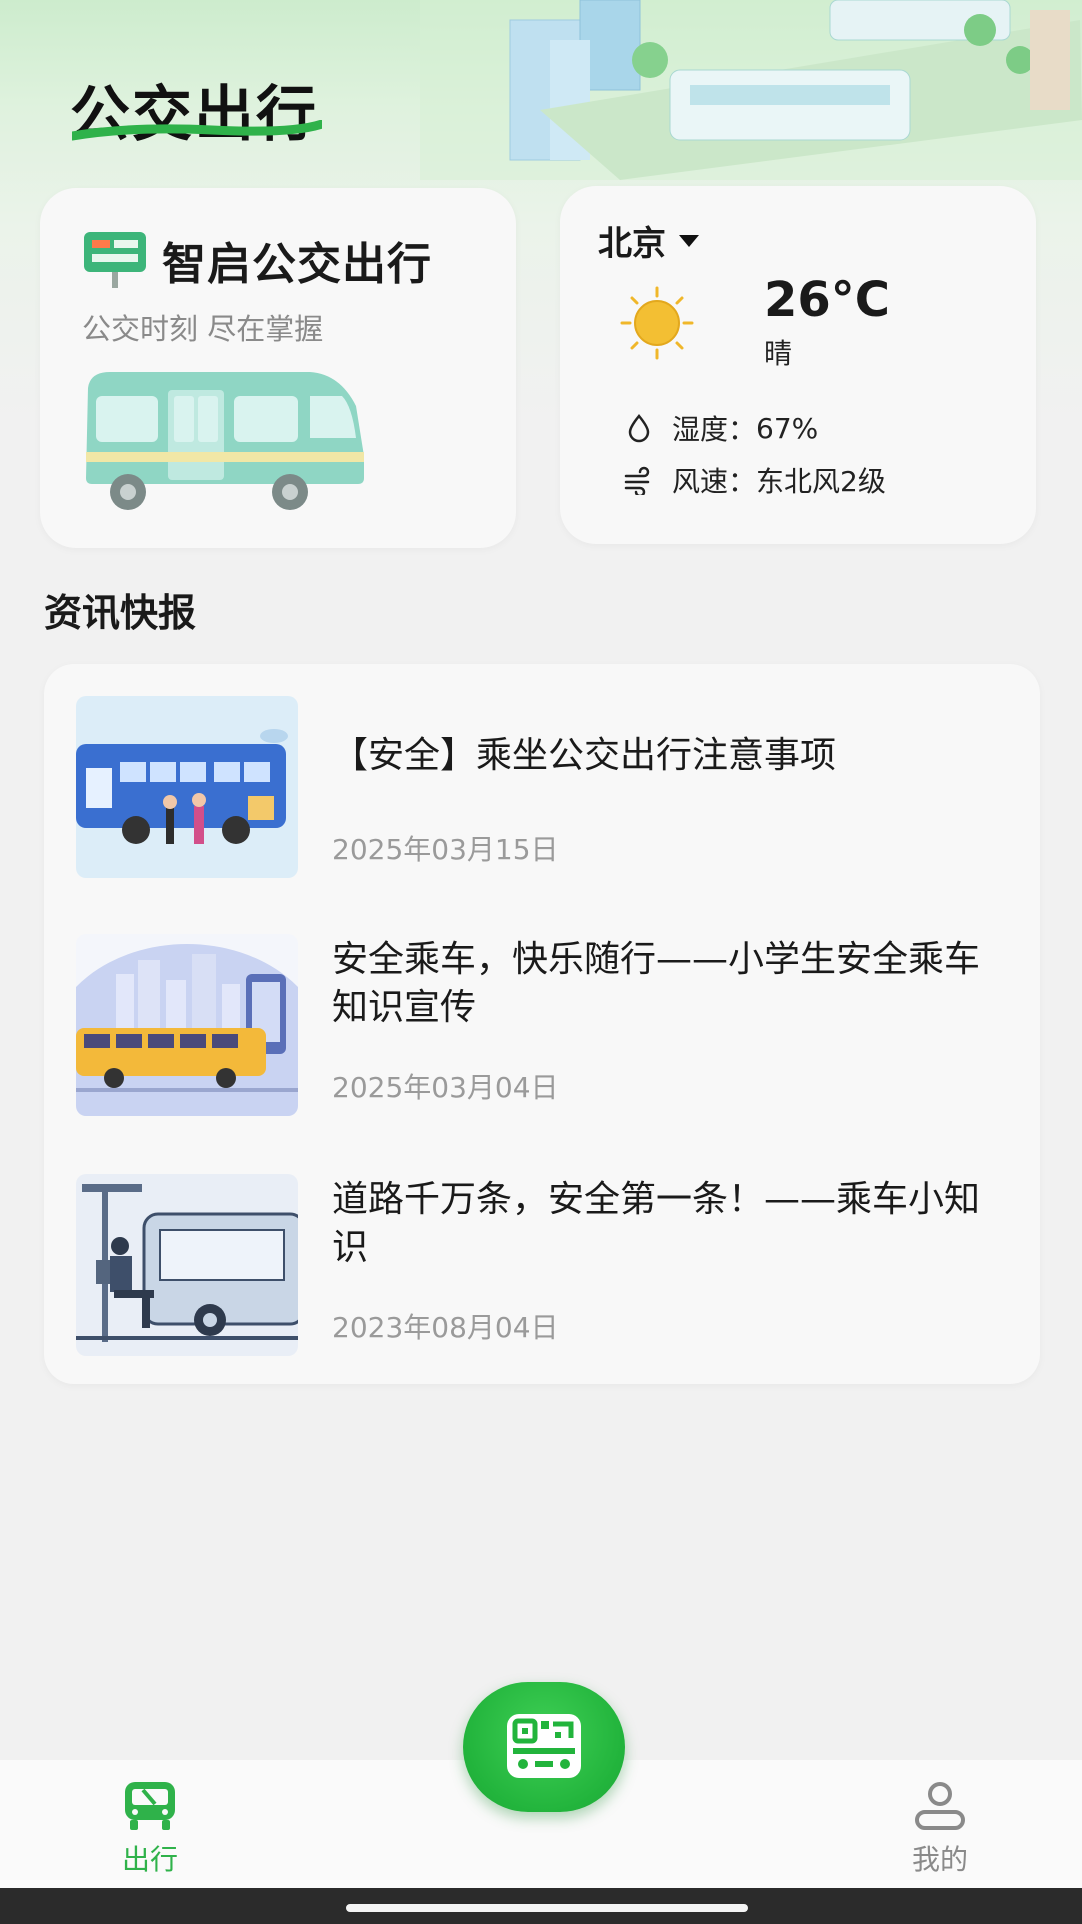 Image resolution: width=1082 pixels, height=1924 pixels. What do you see at coordinates (656, 983) in the screenshot?
I see `news-title: 安全乘车，快乐随行——小学生安全乘车知识宣传` at bounding box center [656, 983].